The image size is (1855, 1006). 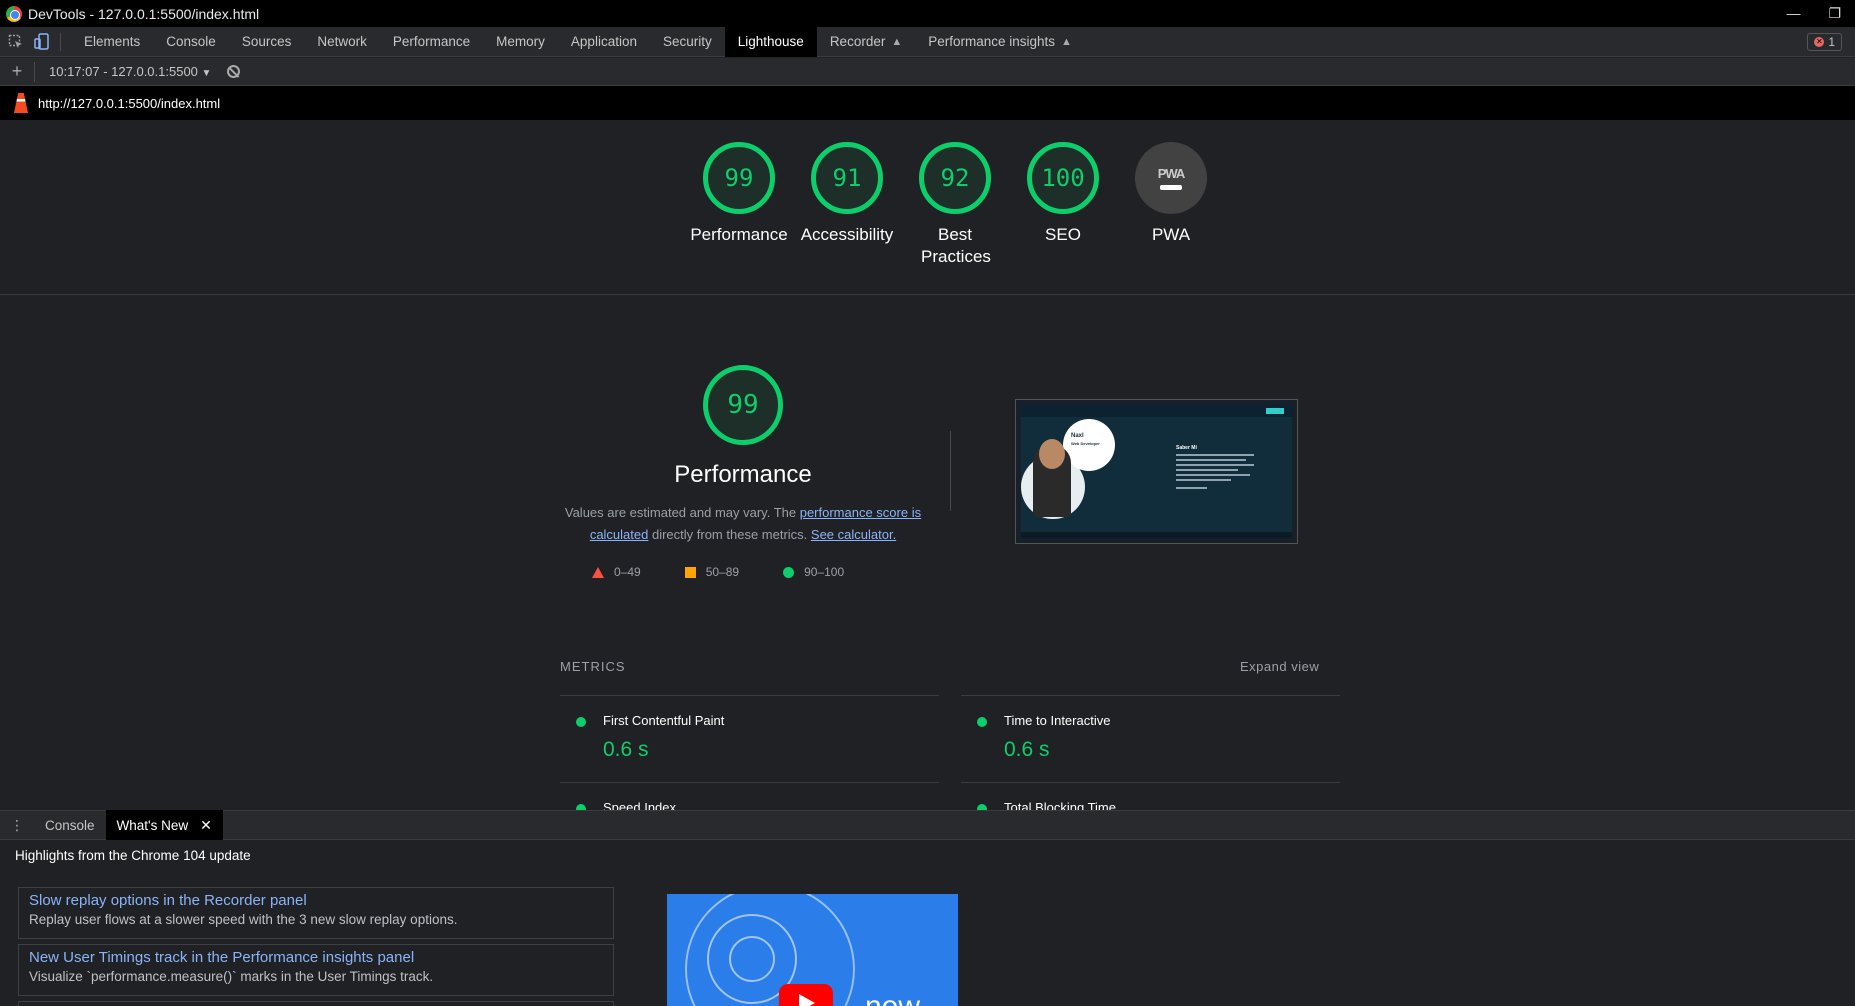 I want to click on gauge-score: 99, so click(x=739, y=178).